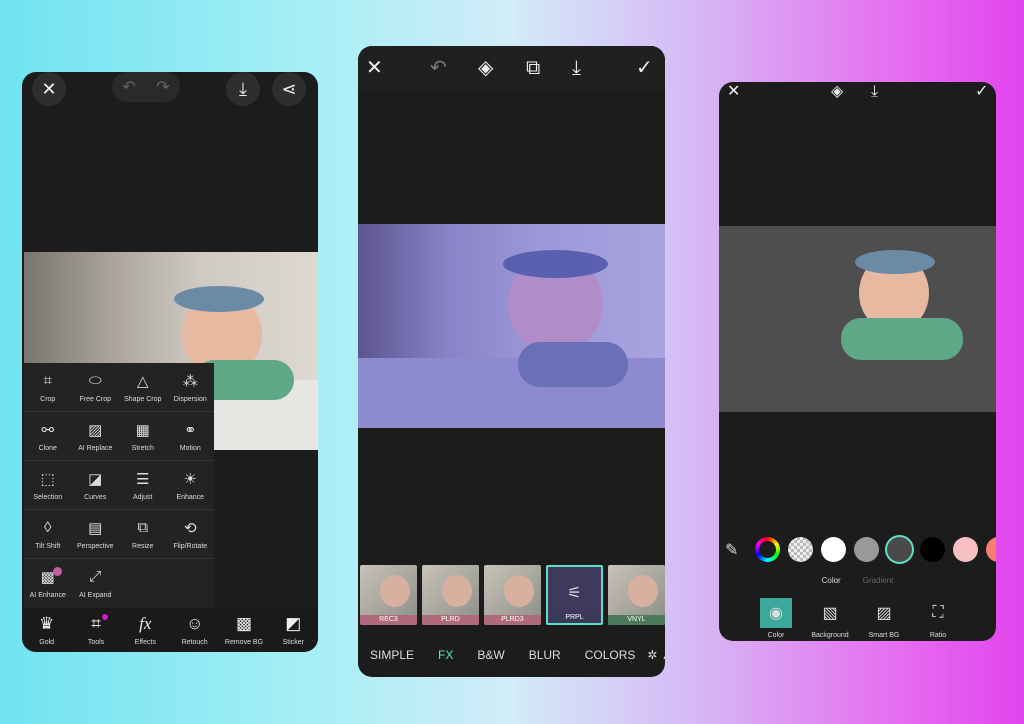 This screenshot has width=1024, height=724. I want to click on sliders-icon: ⚟, so click(574, 593).